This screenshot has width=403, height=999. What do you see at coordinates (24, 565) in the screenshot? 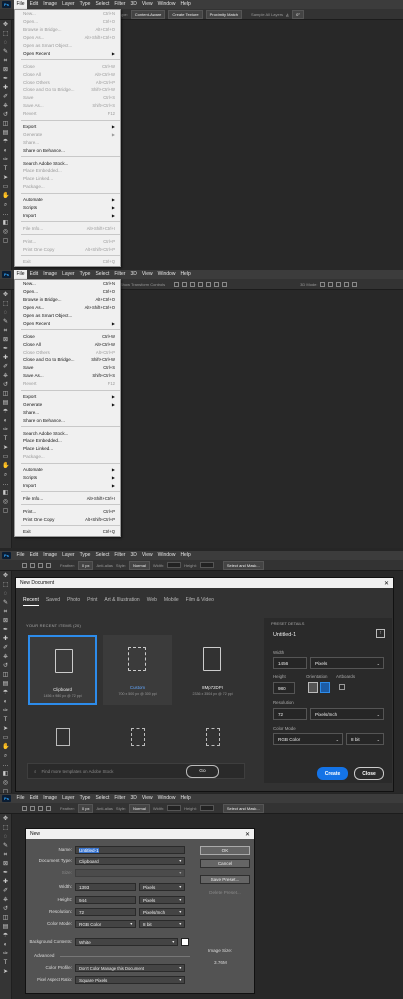
I see `new-selection-icon` at bounding box center [24, 565].